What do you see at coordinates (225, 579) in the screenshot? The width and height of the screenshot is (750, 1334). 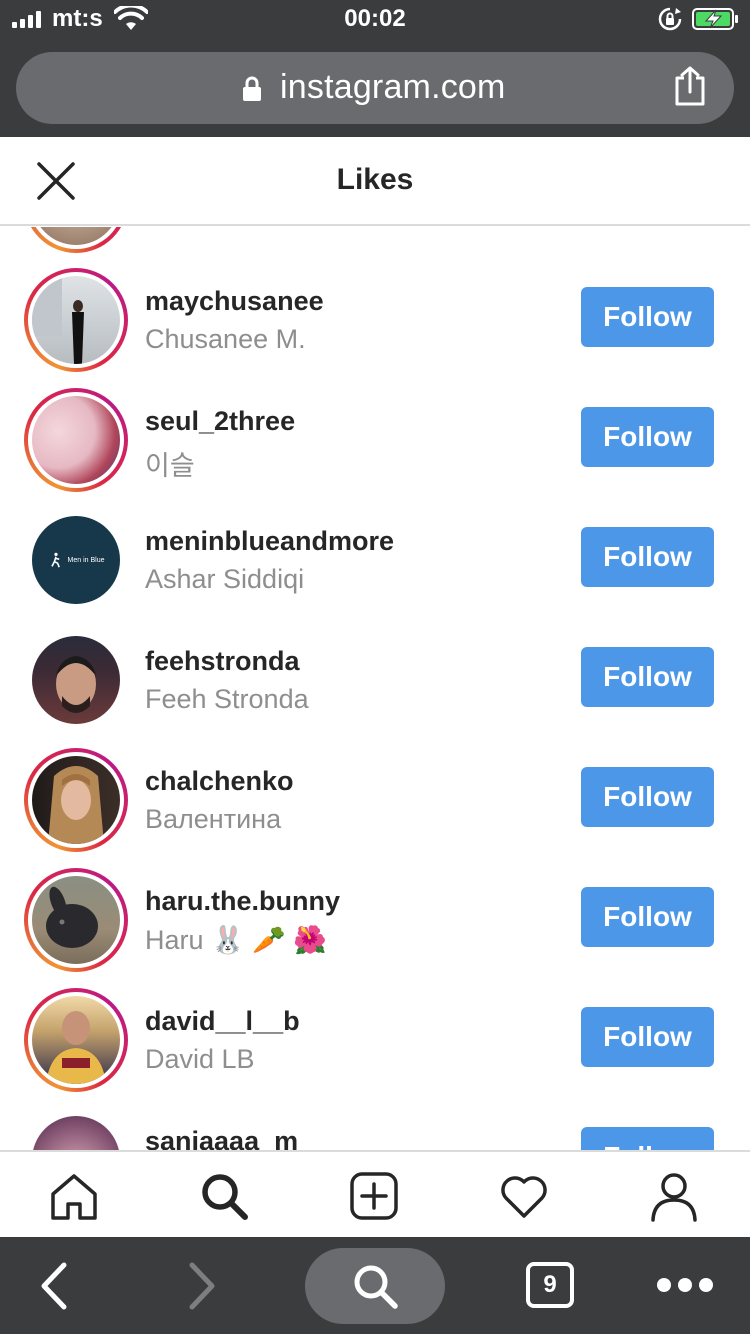 I see `full-name: Ashar Siddiqi` at bounding box center [225, 579].